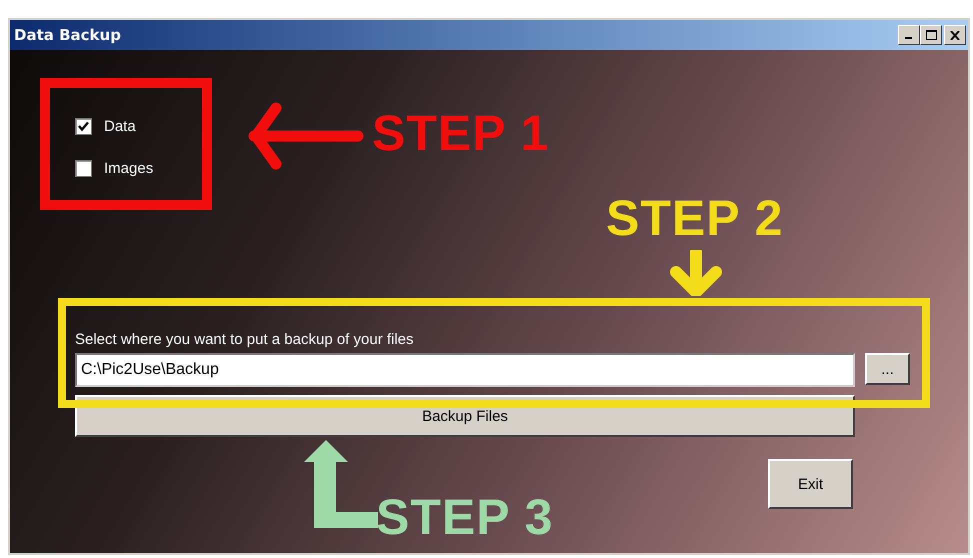 This screenshot has width=973, height=558. Describe the element at coordinates (129, 168) in the screenshot. I see `checkbox-label: Images` at that location.